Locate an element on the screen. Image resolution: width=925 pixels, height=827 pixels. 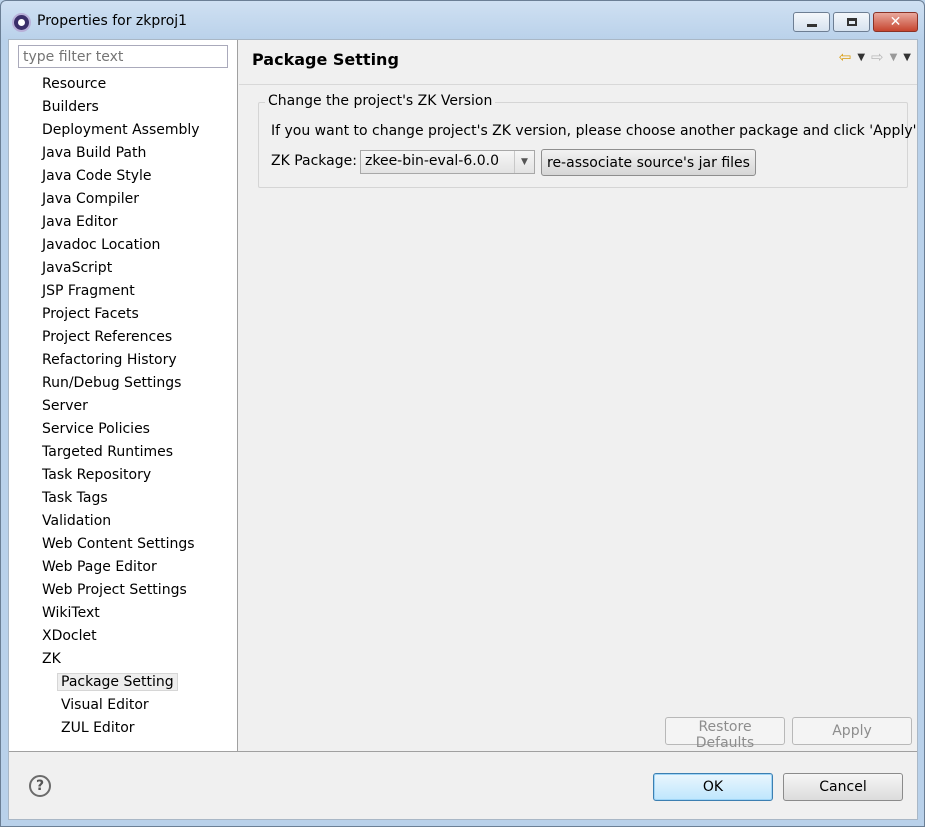
tree-item: Web Content Settings is located at coordinates (104, 544).